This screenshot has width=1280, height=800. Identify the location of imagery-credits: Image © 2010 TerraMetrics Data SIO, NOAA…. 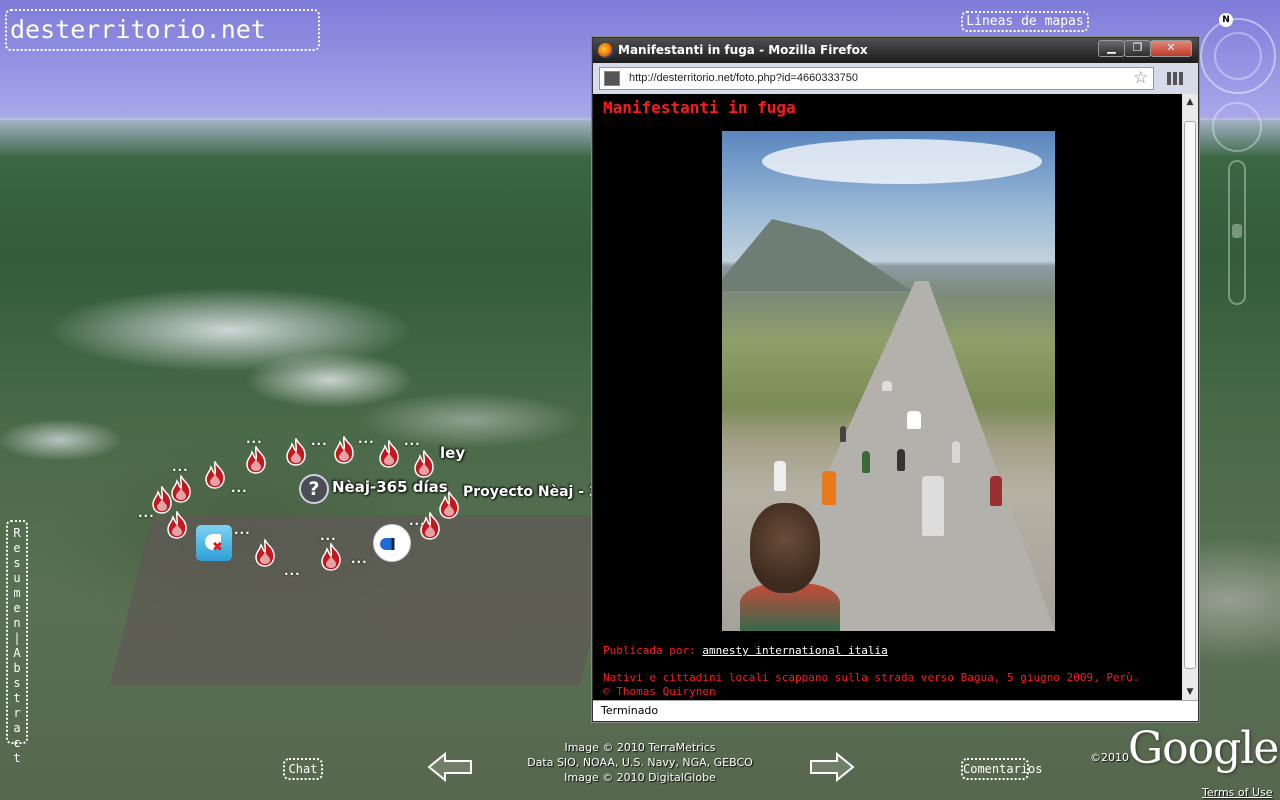
(640, 762).